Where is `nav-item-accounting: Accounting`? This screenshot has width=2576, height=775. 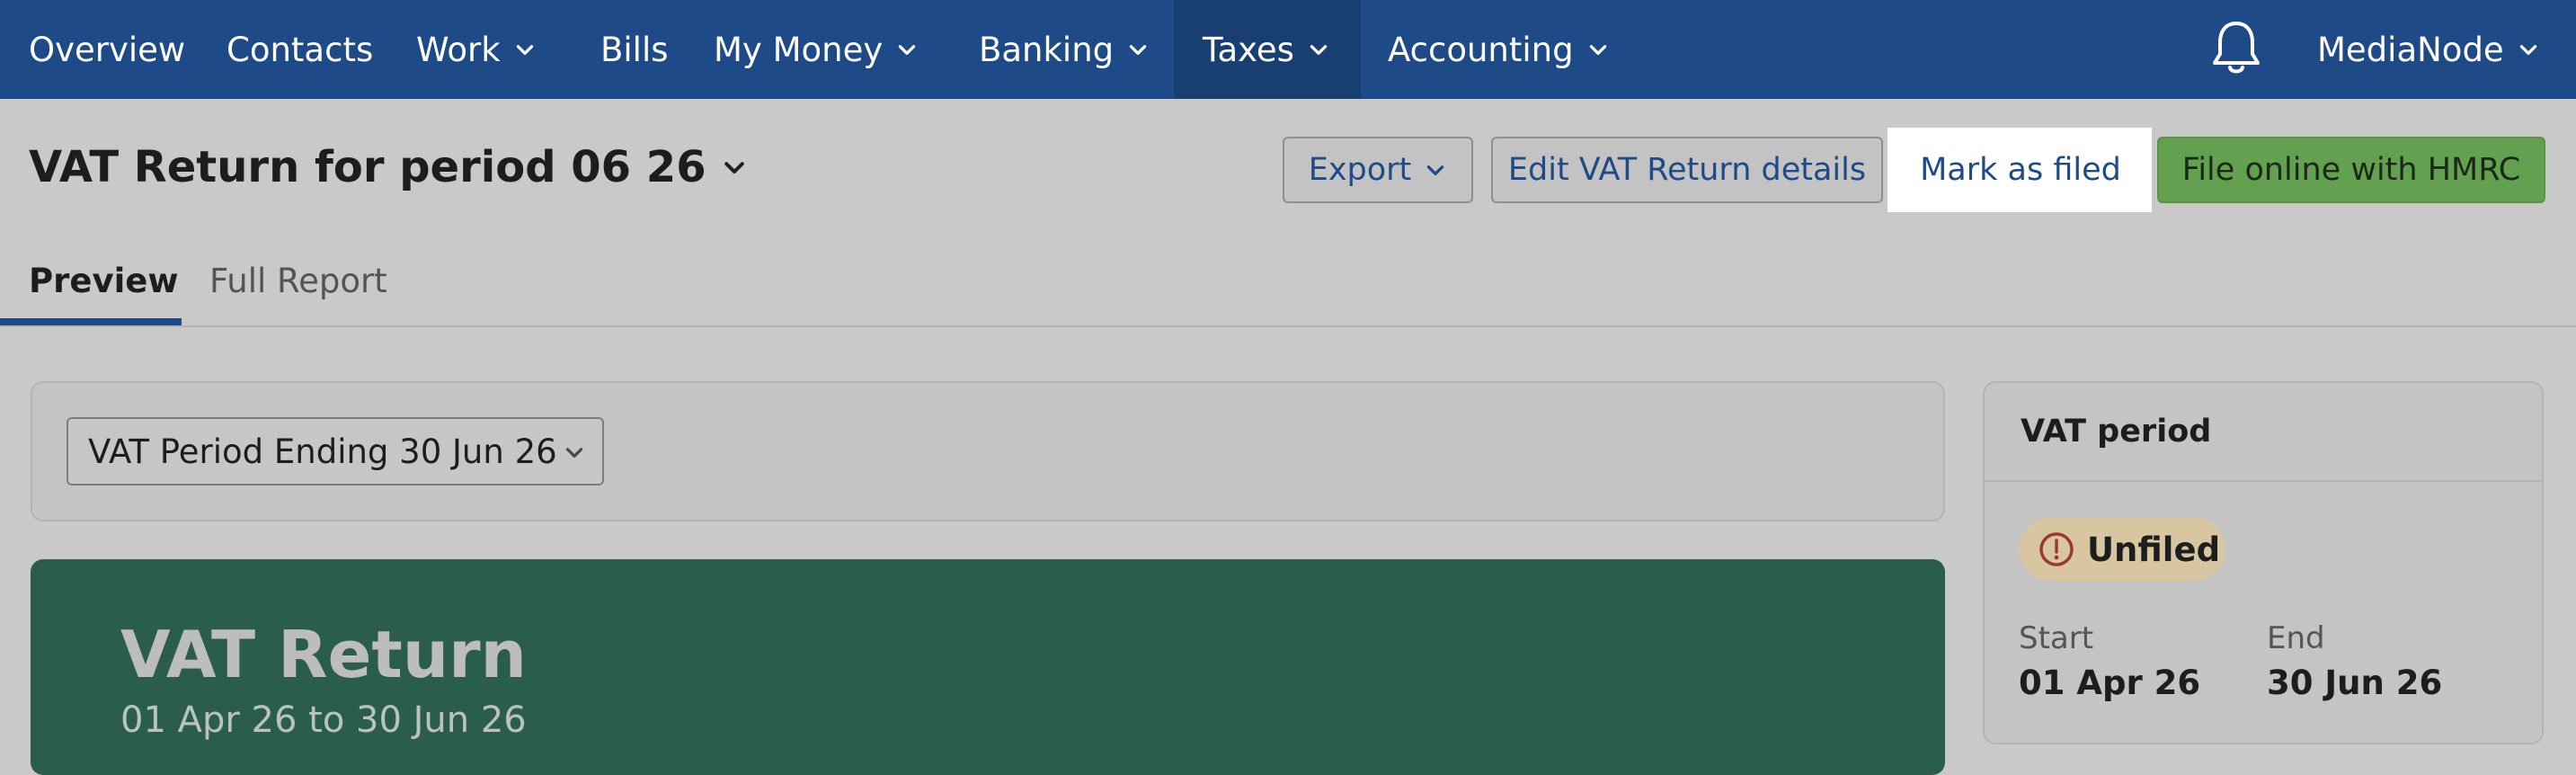
nav-item-accounting: Accounting is located at coordinates (1499, 50).